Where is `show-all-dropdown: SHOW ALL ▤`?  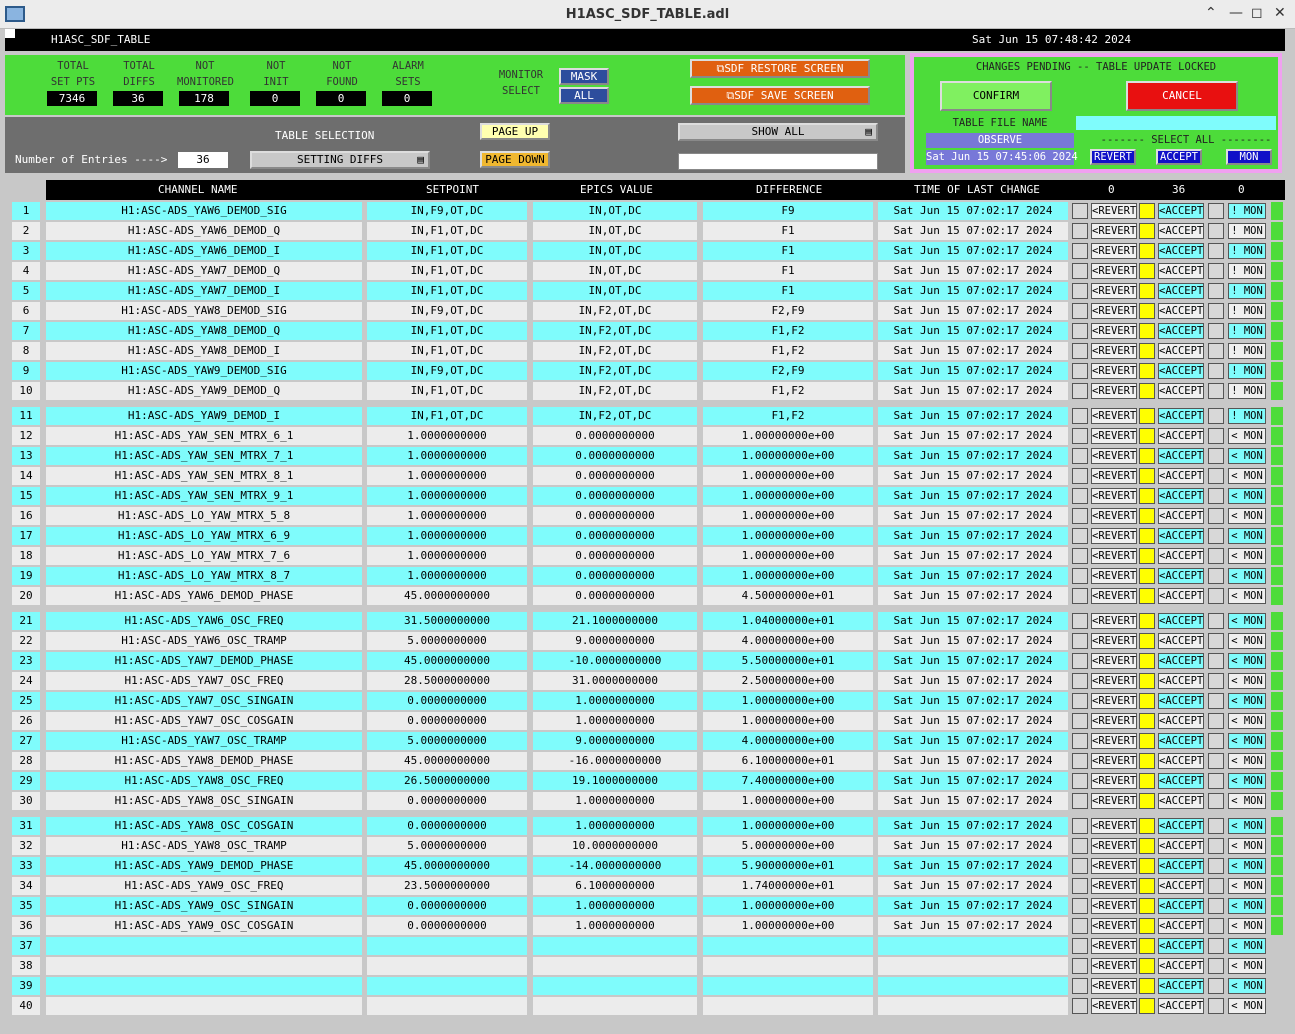
show-all-dropdown: SHOW ALL ▤ is located at coordinates (778, 132).